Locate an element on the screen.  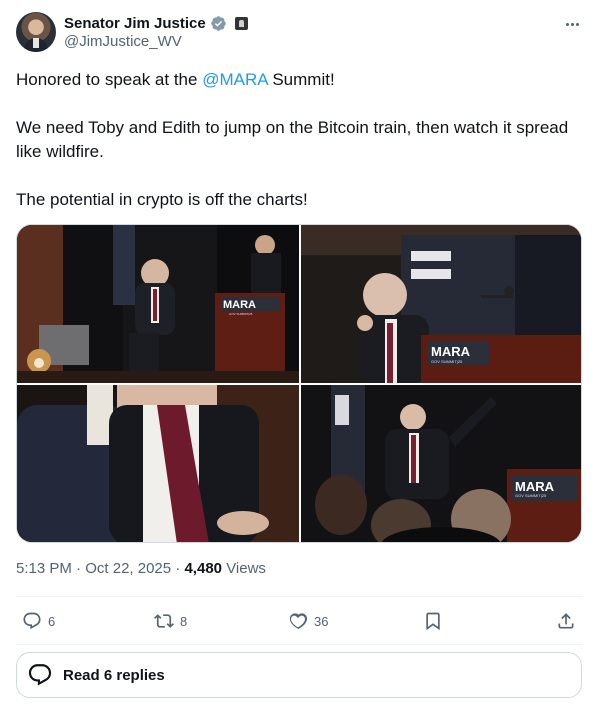
read-replies-button: Read 6 replies is located at coordinates (299, 675).